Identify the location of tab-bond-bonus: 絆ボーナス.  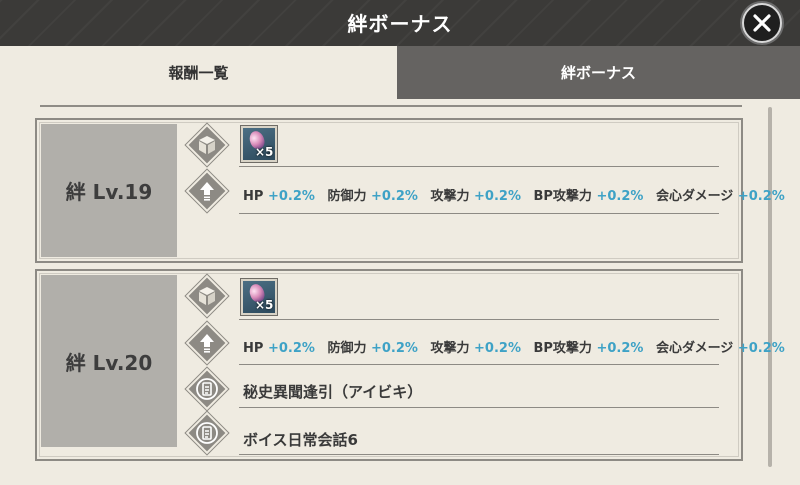
(598, 72).